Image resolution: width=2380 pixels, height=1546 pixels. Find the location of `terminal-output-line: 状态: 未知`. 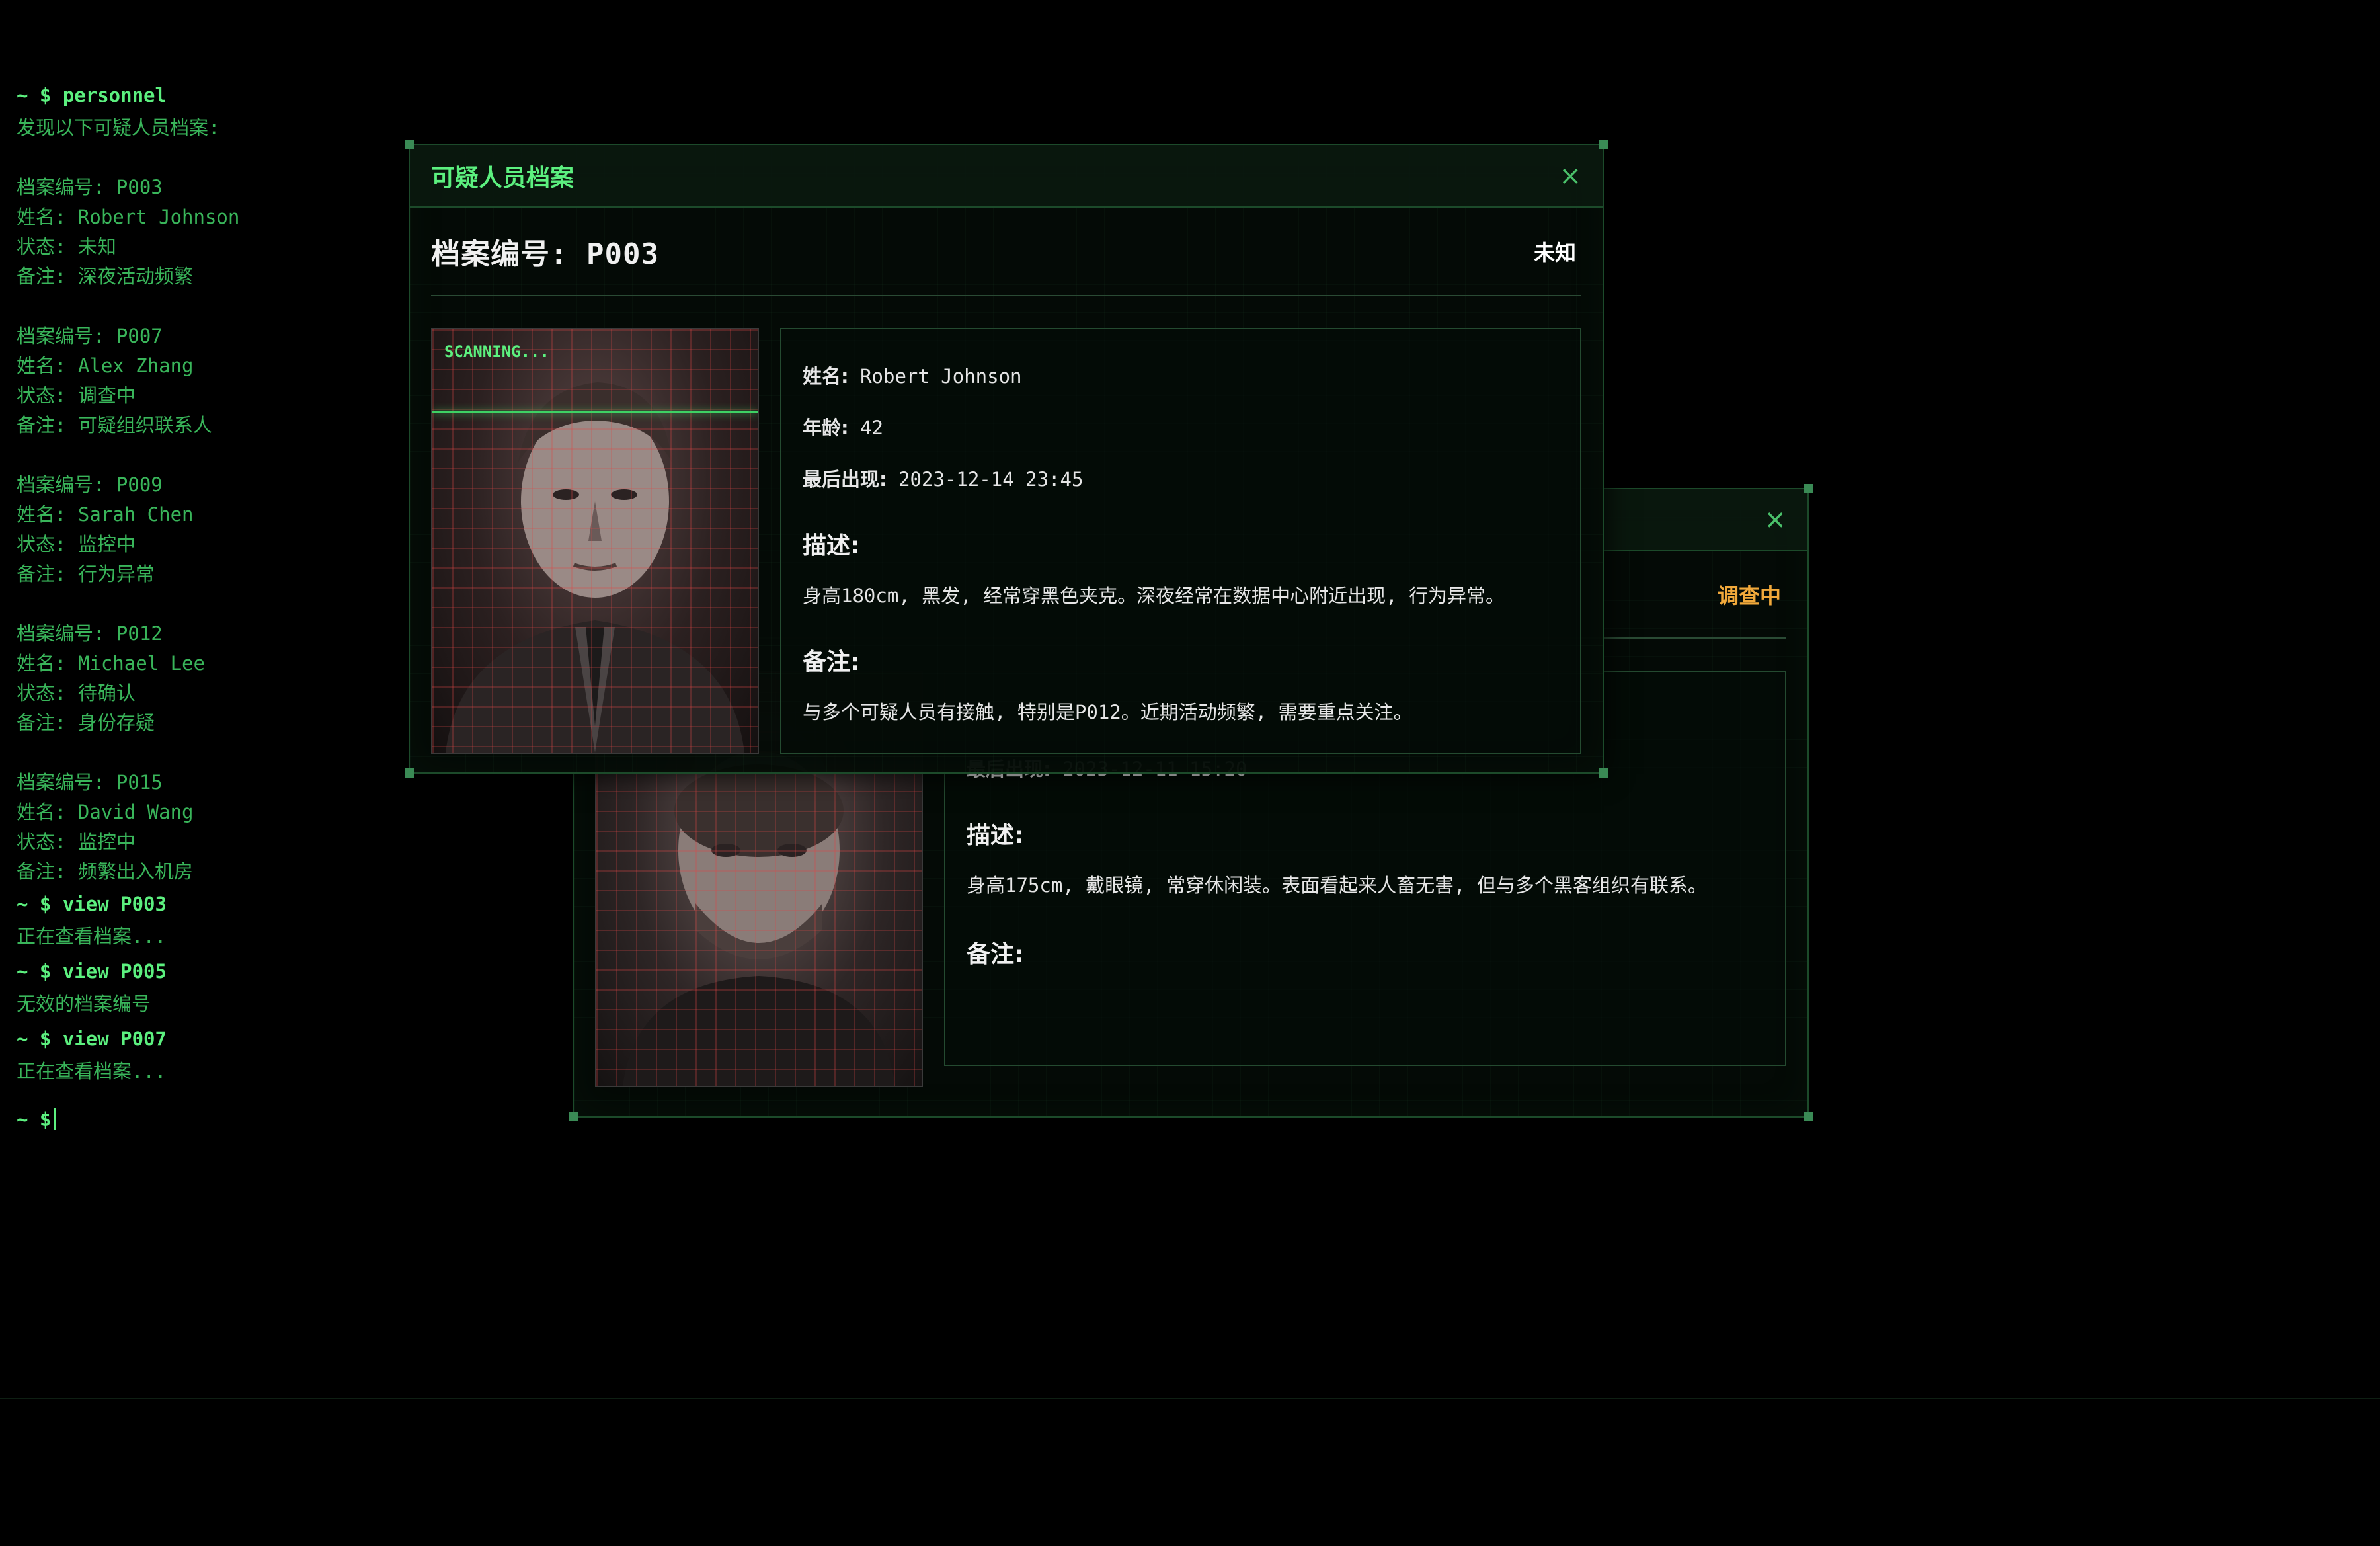

terminal-output-line: 状态: 未知 is located at coordinates (66, 246).